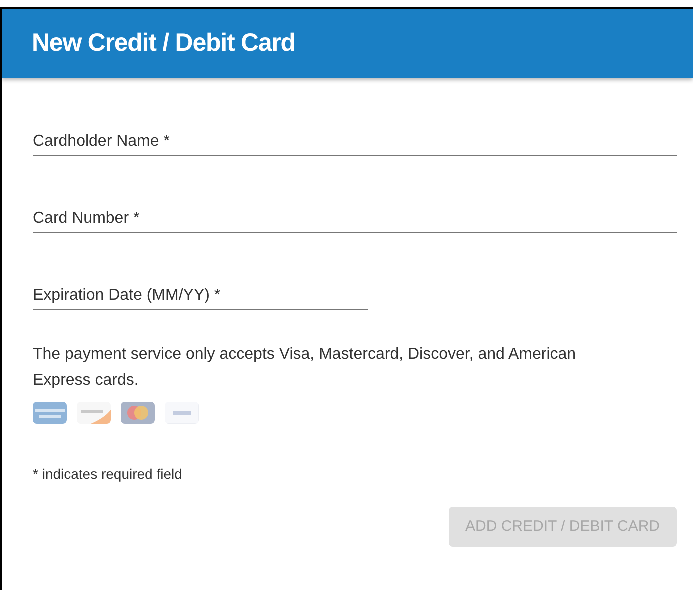  Describe the element at coordinates (164, 43) in the screenshot. I see `dialog-title: New Credit / Debit Card` at that location.